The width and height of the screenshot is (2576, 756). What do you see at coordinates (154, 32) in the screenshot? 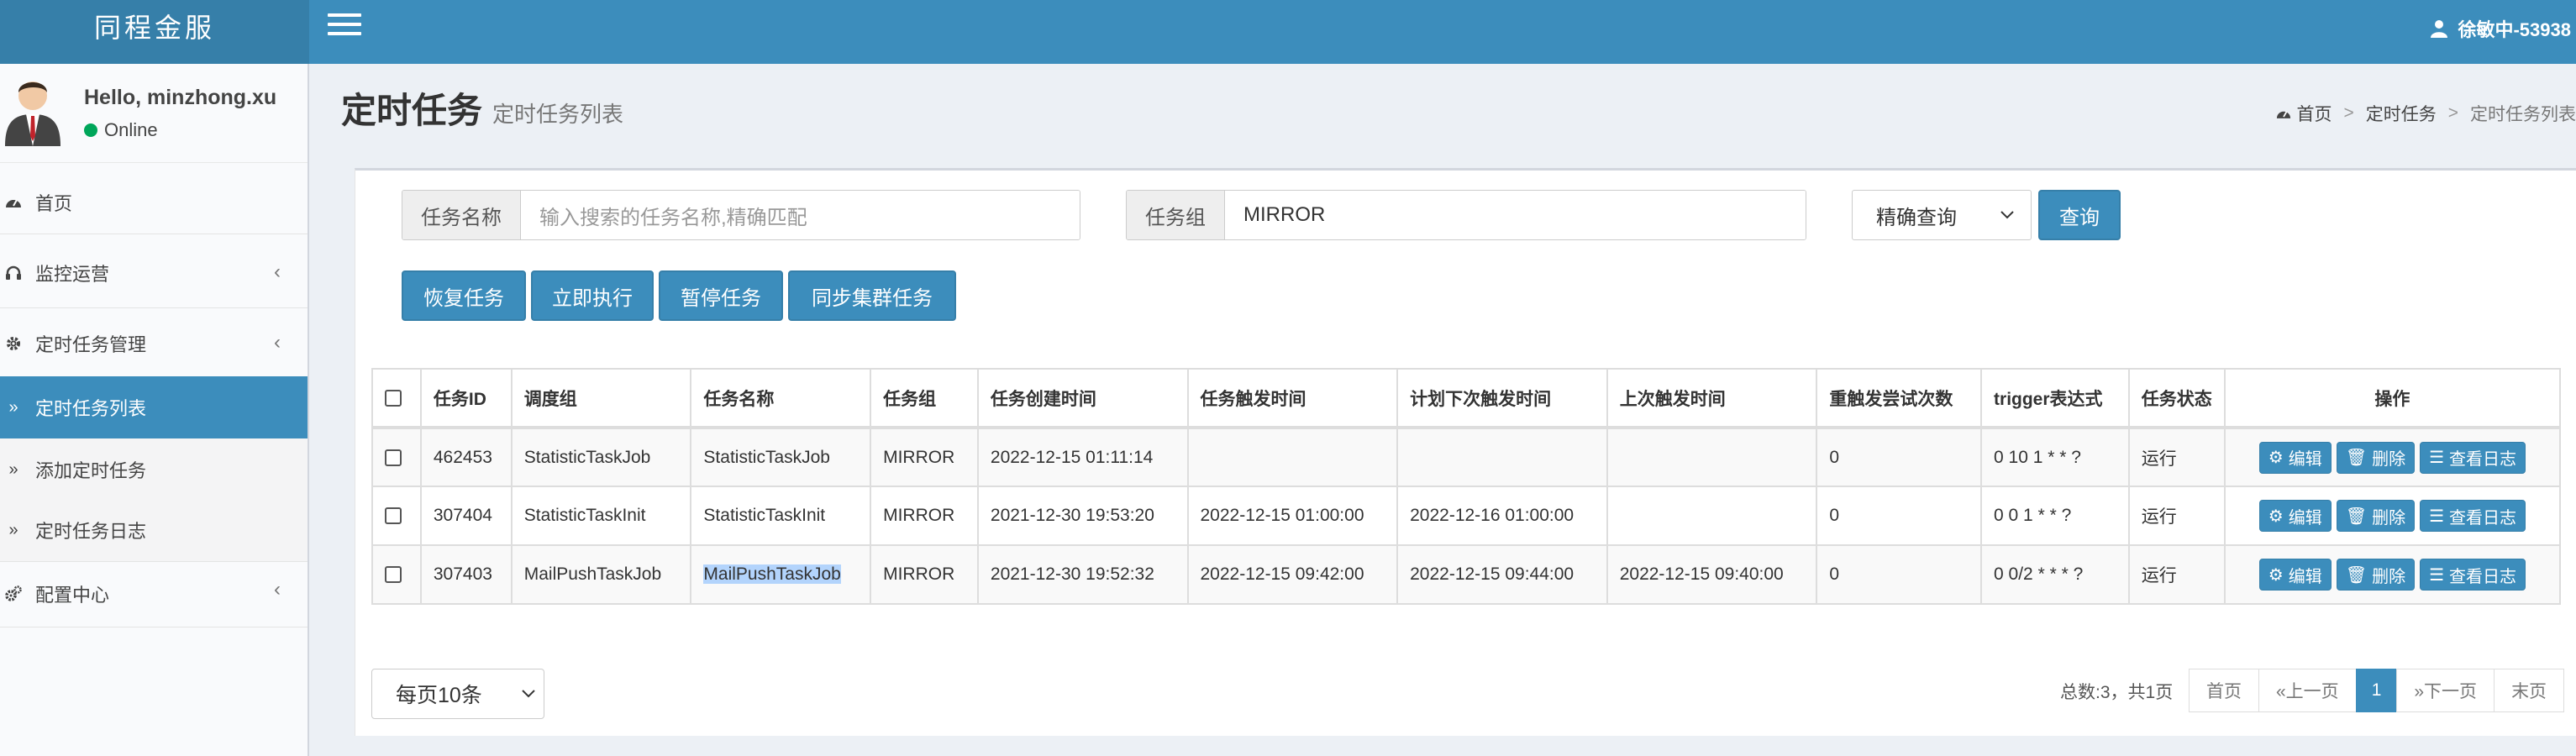
I see `app-logo: 同程金服` at bounding box center [154, 32].